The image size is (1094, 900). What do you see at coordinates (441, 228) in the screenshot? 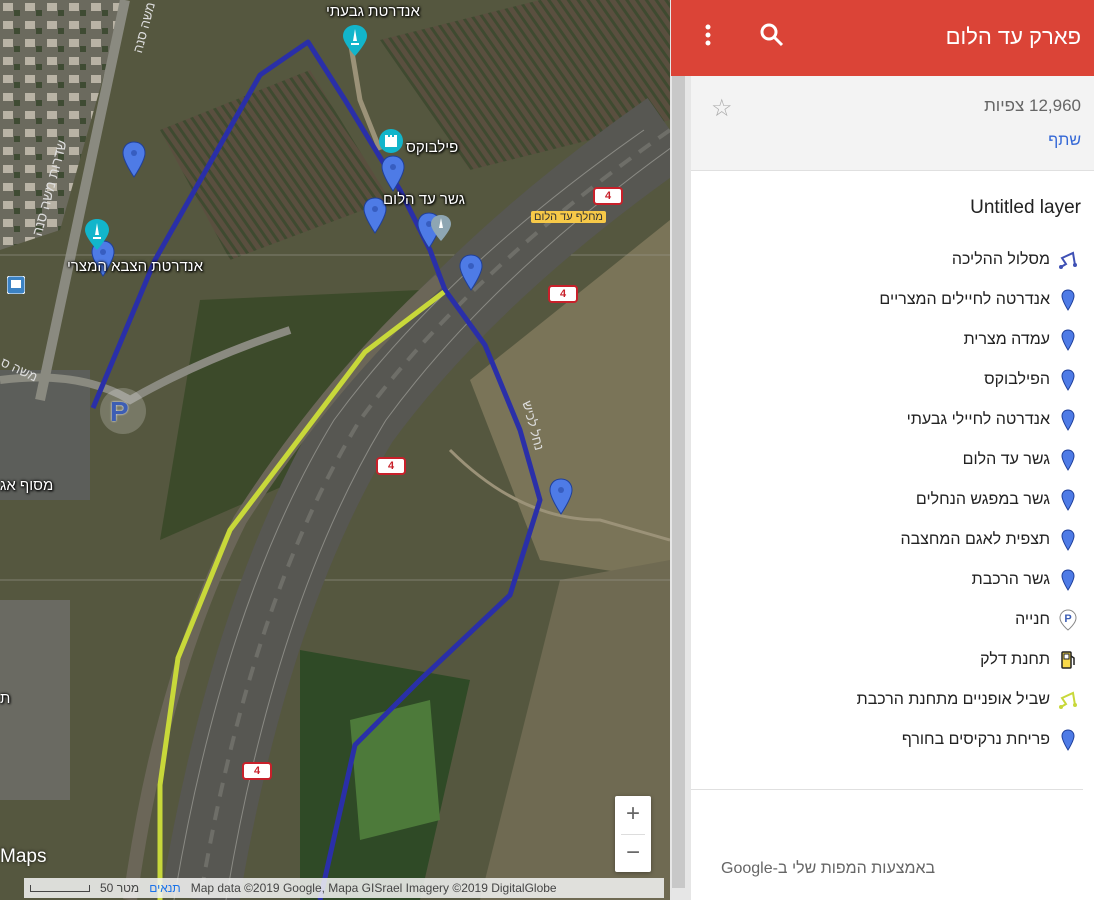
I see `landmark-poi-icon` at bounding box center [441, 228].